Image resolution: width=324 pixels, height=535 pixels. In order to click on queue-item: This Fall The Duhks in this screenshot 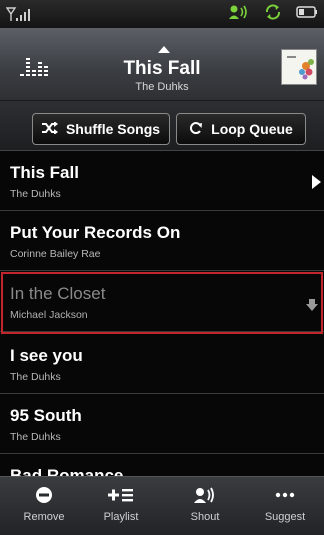, I will do `click(162, 181)`.